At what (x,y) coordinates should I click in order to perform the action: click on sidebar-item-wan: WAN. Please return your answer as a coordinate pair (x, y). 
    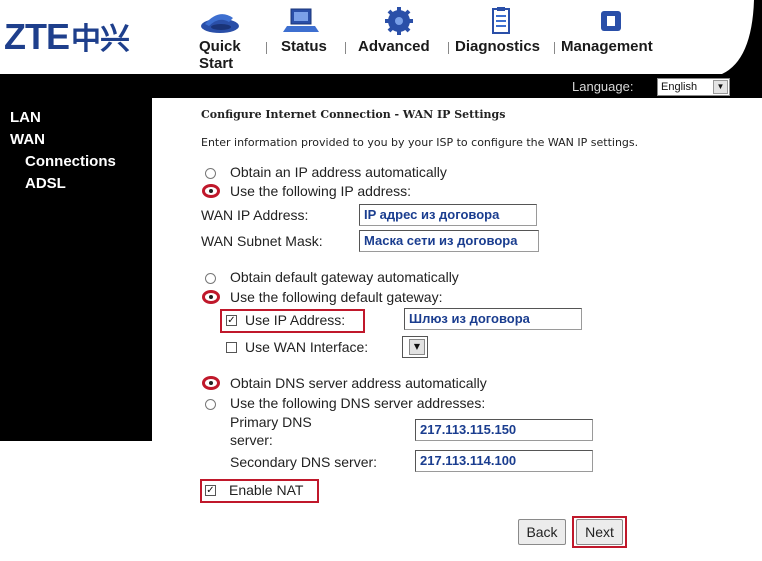
    Looking at the image, I should click on (27, 139).